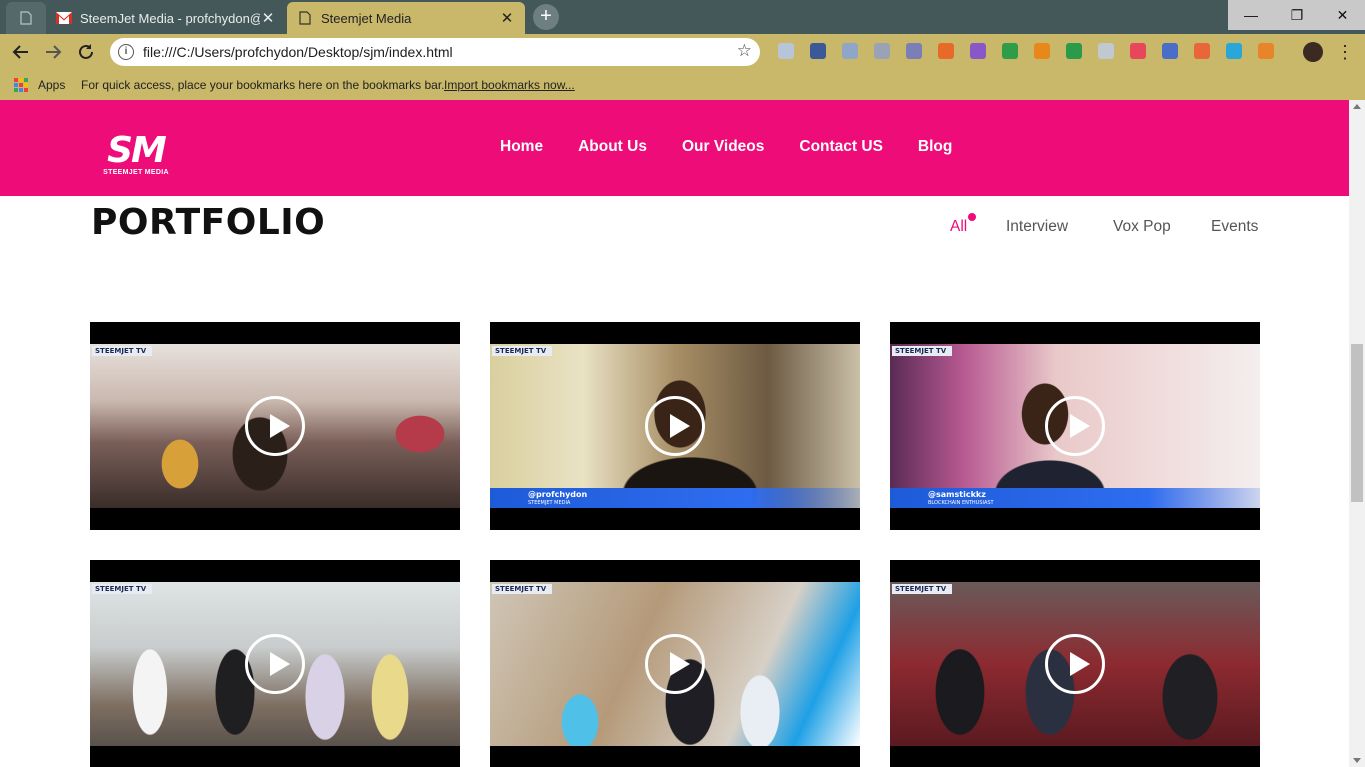 Image resolution: width=1365 pixels, height=767 pixels. I want to click on portfolio-filters: All Interview Vox Pop Events, so click(674, 230).